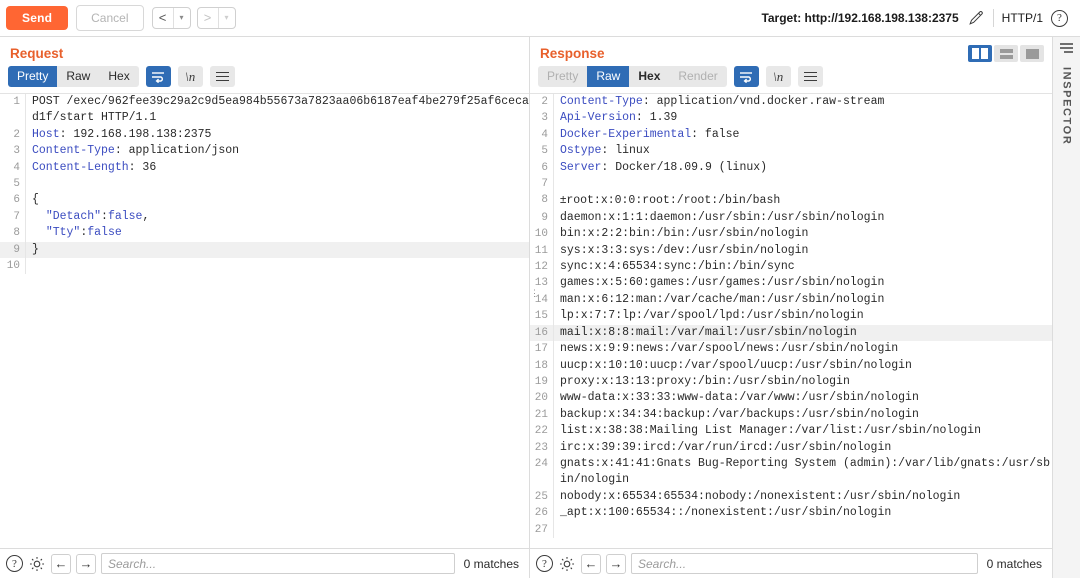  Describe the element at coordinates (78, 76) in the screenshot. I see `tab-request-raw: Raw` at that location.